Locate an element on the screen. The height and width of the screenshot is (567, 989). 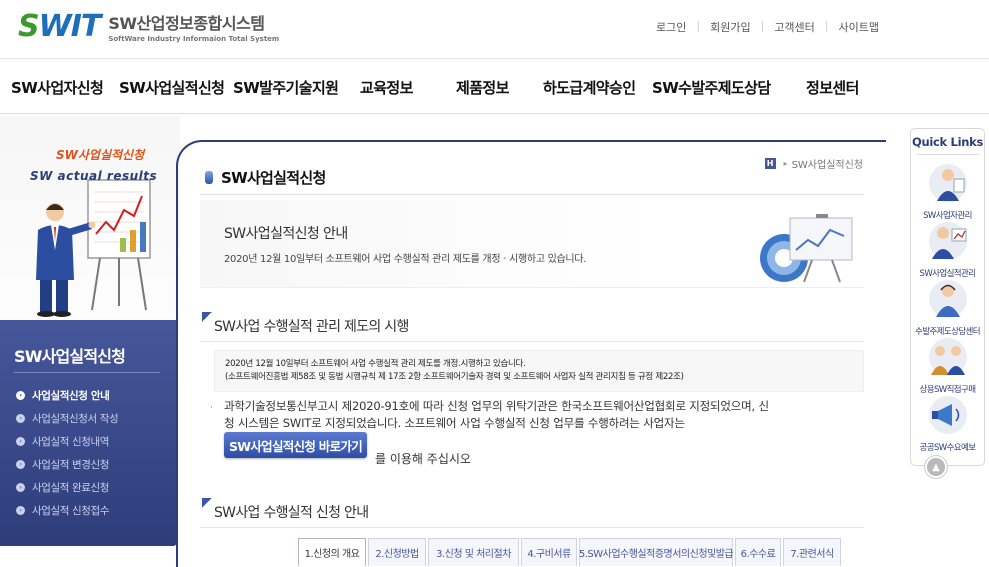
quick-link-label: 공공SW수요예보 is located at coordinates (948, 448).